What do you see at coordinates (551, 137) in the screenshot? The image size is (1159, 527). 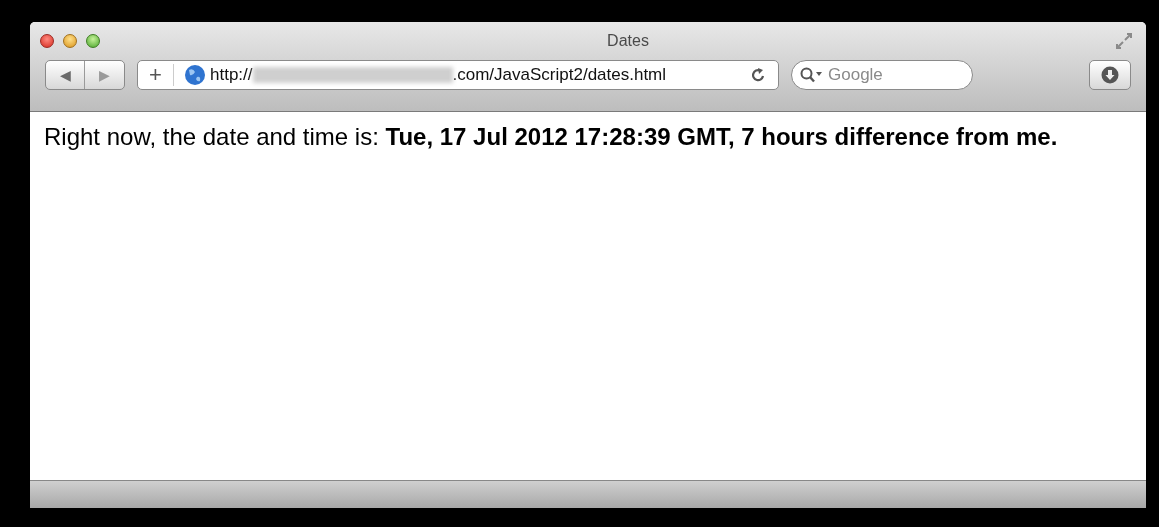 I see `date-sentence: Right now, the date and time is: Tue, 17 Jul 2012 17:28:39 GMT, 7 hours difference from me.` at bounding box center [551, 137].